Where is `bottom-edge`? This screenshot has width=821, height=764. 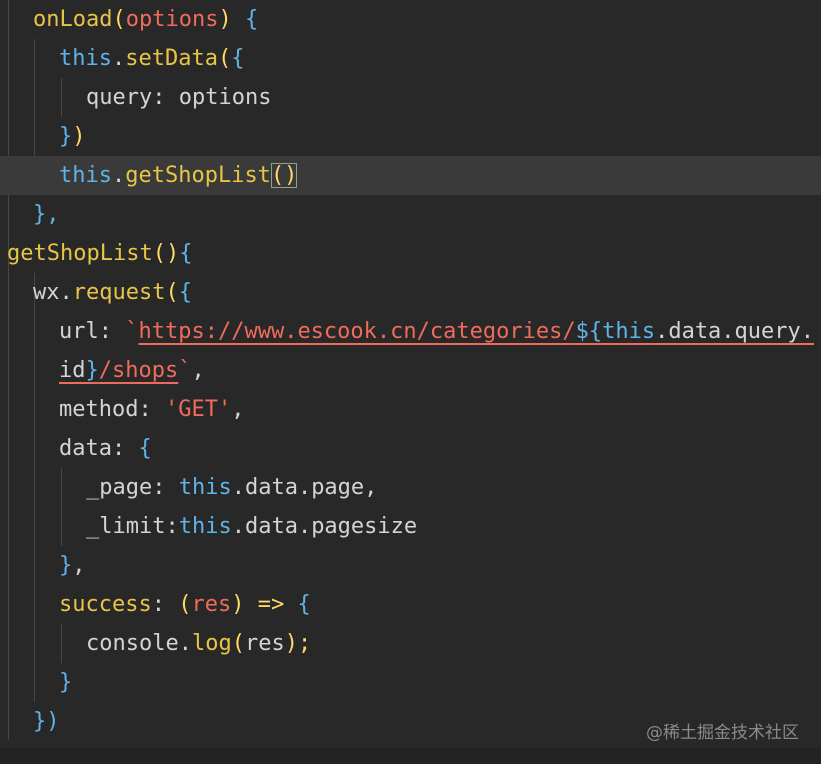 bottom-edge is located at coordinates (410, 756).